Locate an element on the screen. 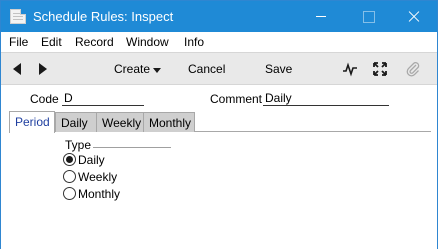  menu-window: Window is located at coordinates (147, 42).